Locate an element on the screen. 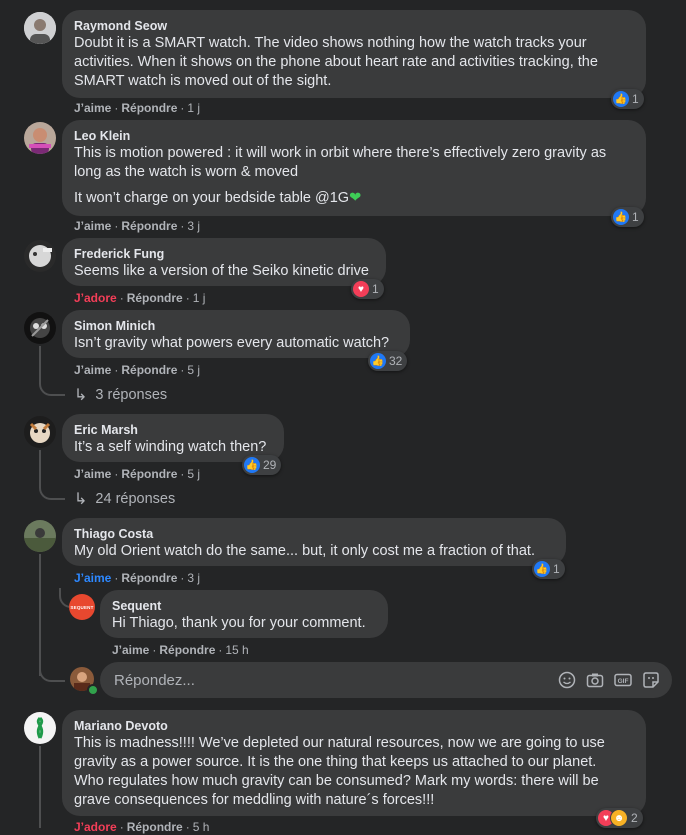 This screenshot has height=835, width=686. comment-text: SMART watch is moved out of the sight. is located at coordinates (203, 81).